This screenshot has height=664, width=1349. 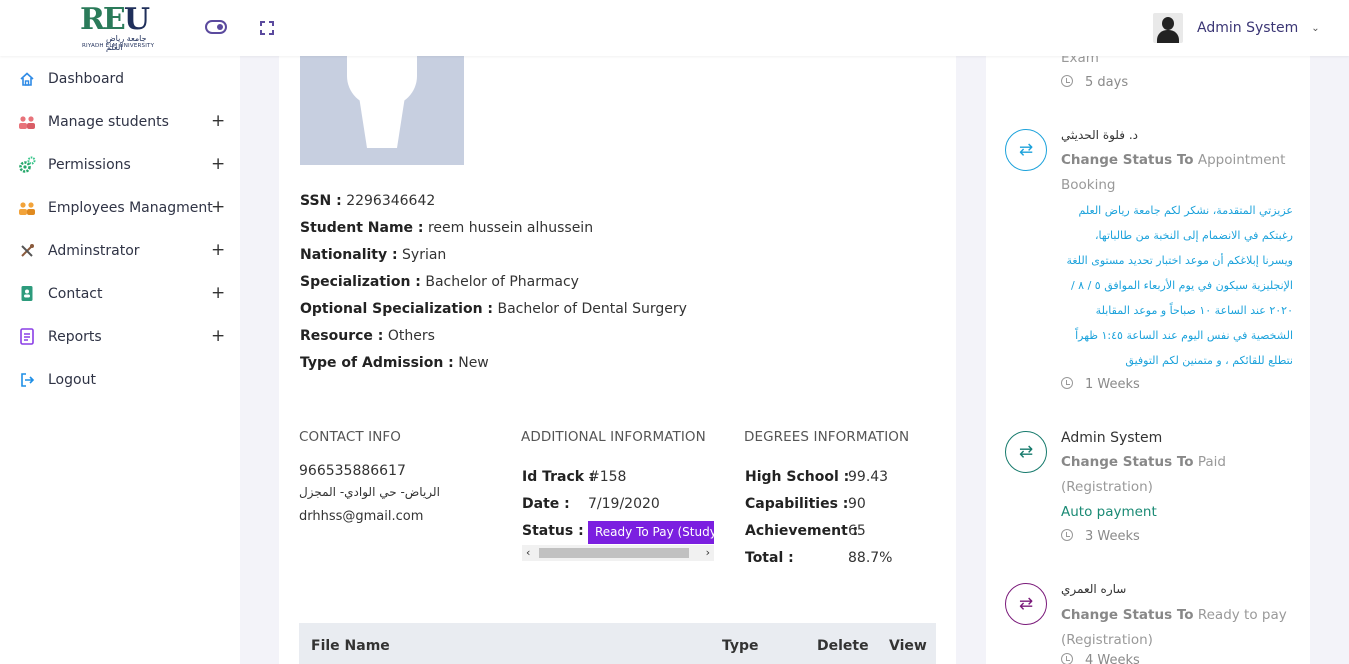 What do you see at coordinates (1112, 438) in the screenshot?
I see `timeline-author: Admin System` at bounding box center [1112, 438].